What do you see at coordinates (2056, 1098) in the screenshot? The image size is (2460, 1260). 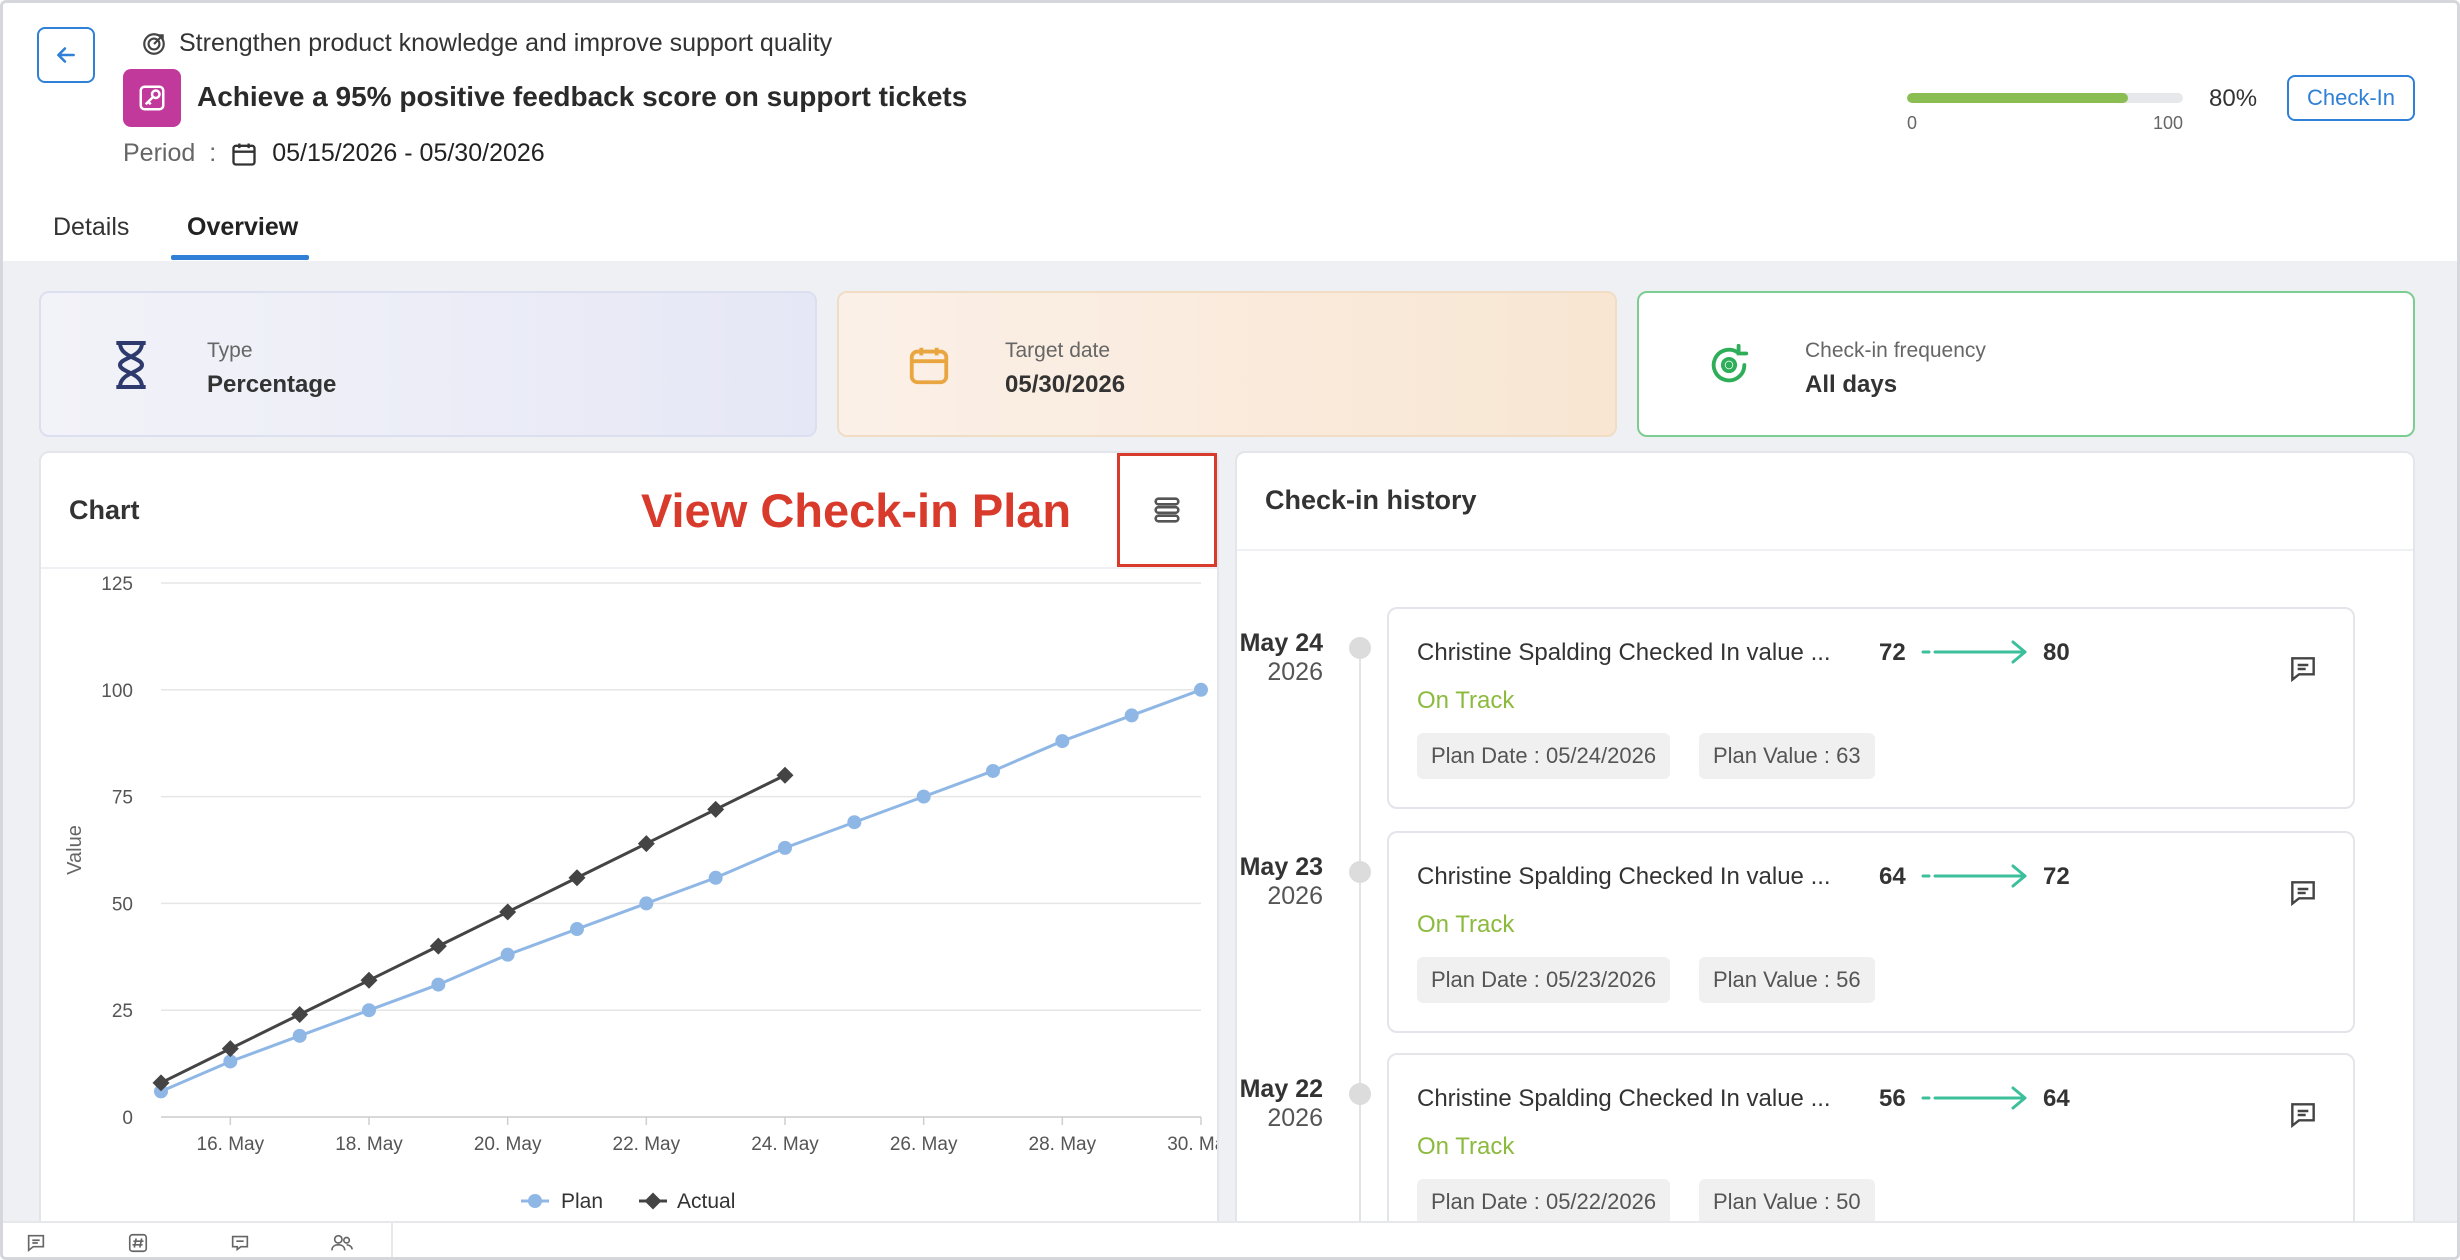 I see `checkin-to-value: 64` at bounding box center [2056, 1098].